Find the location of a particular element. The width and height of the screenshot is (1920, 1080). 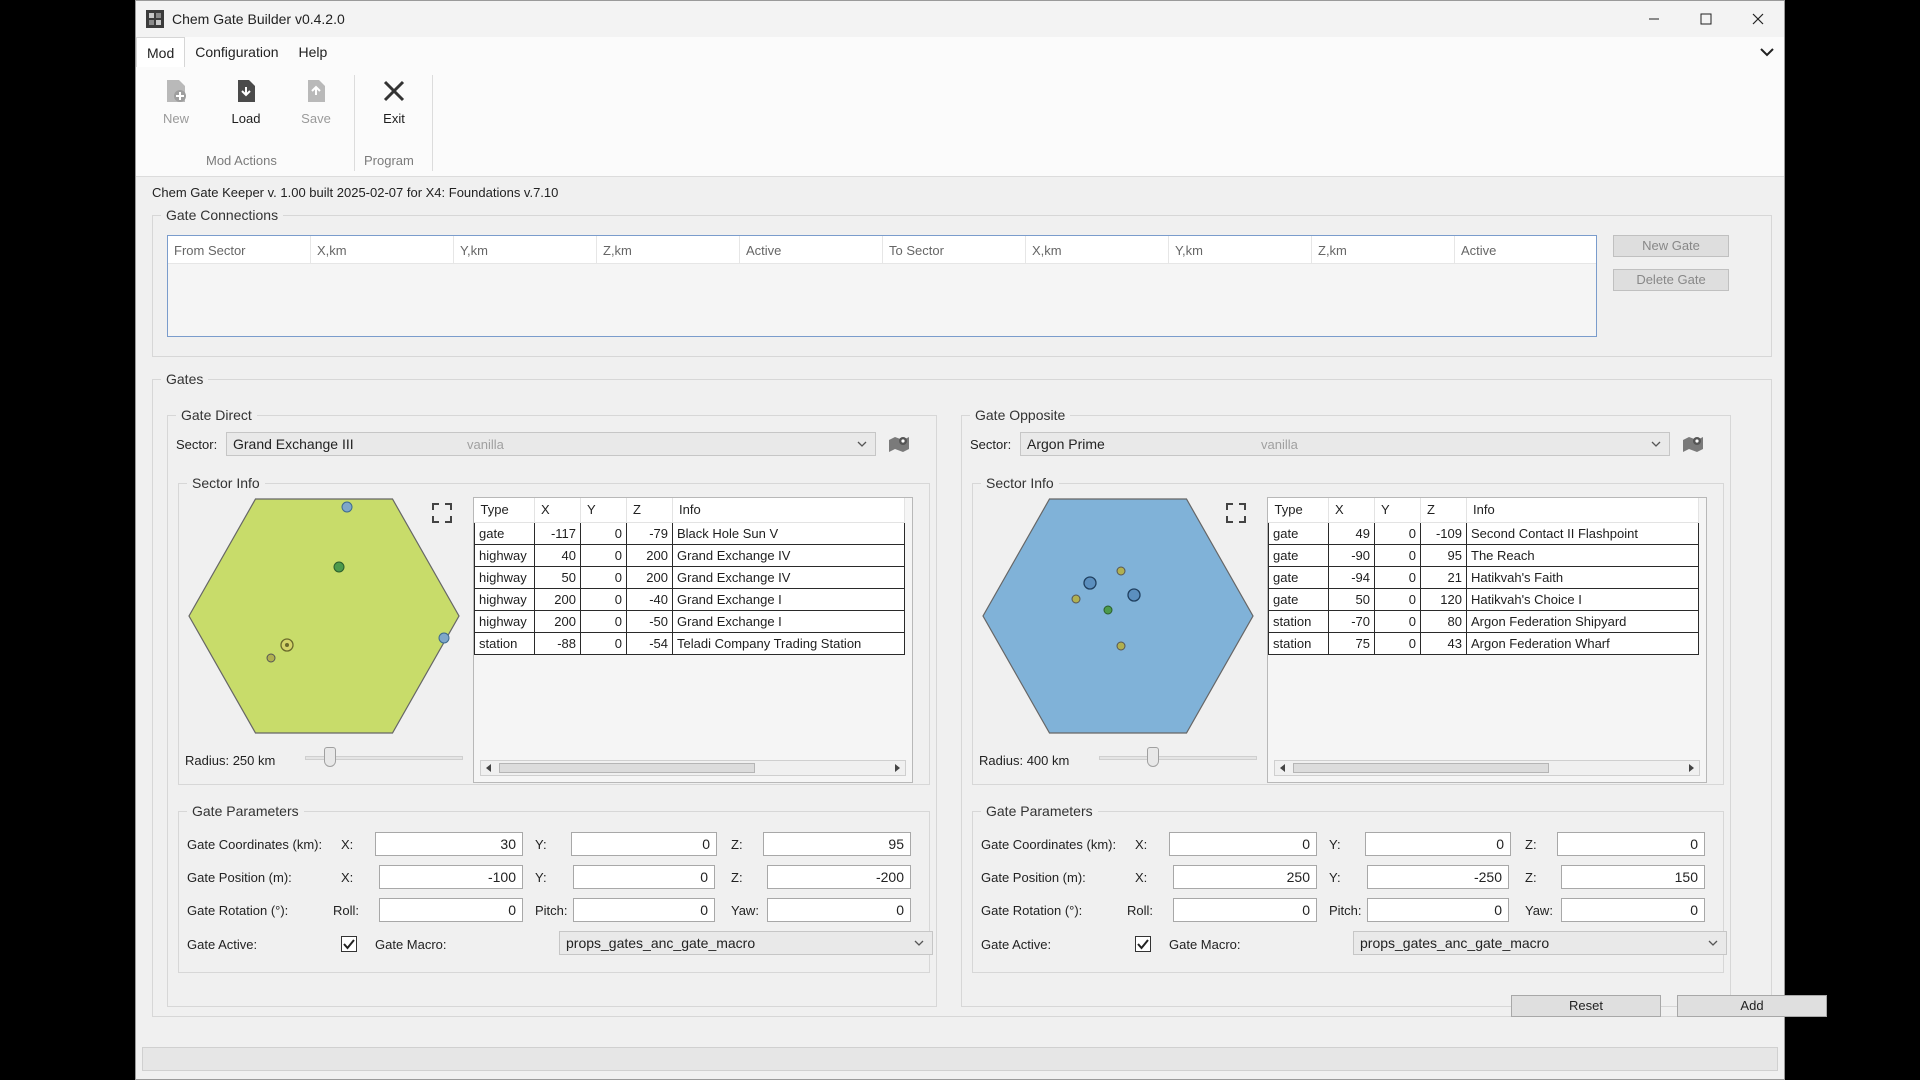

direct-expand-map-button is located at coordinates (442, 513).